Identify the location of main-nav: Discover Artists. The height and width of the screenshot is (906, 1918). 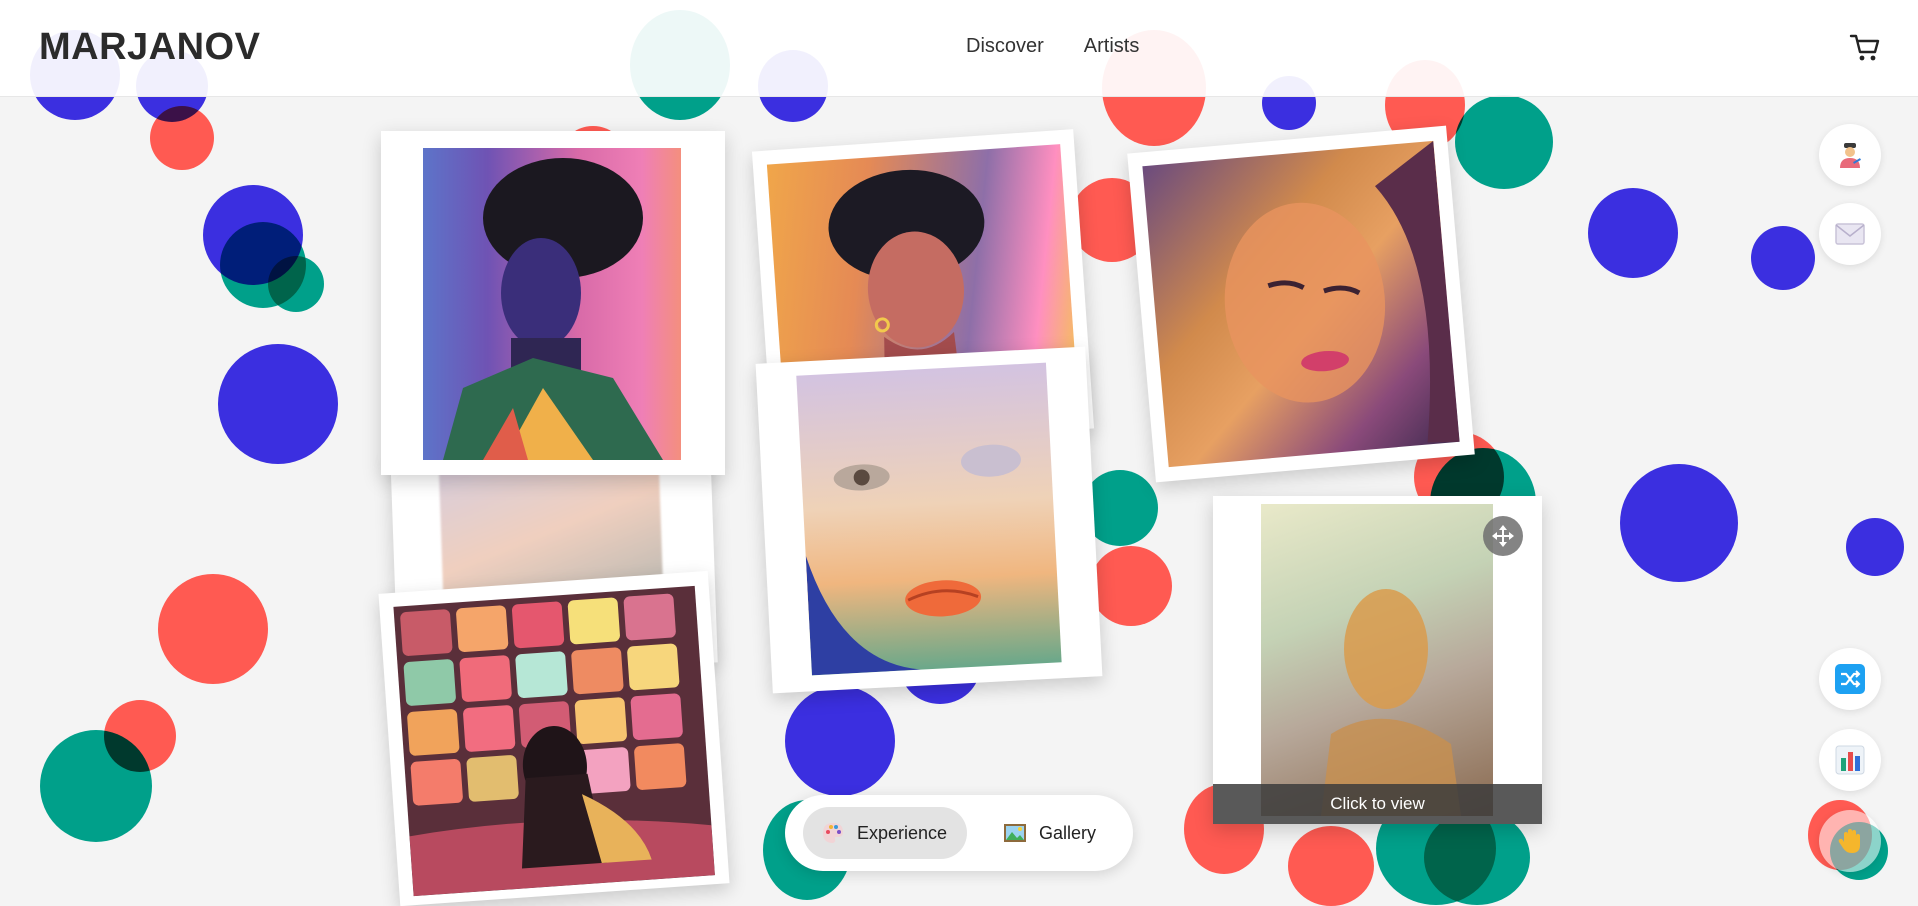
(1052, 46).